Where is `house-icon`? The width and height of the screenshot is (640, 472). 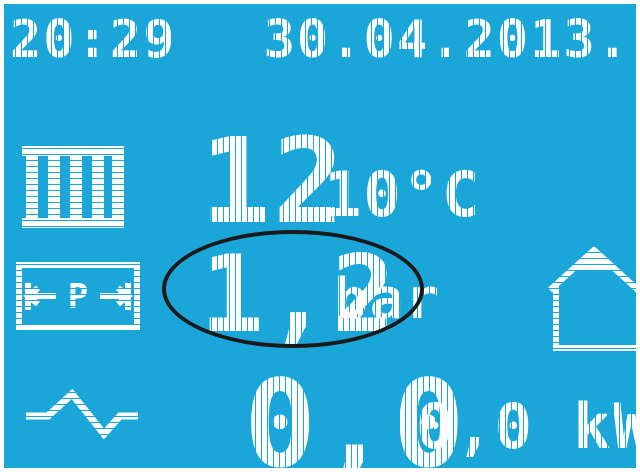
house-icon is located at coordinates (591, 298).